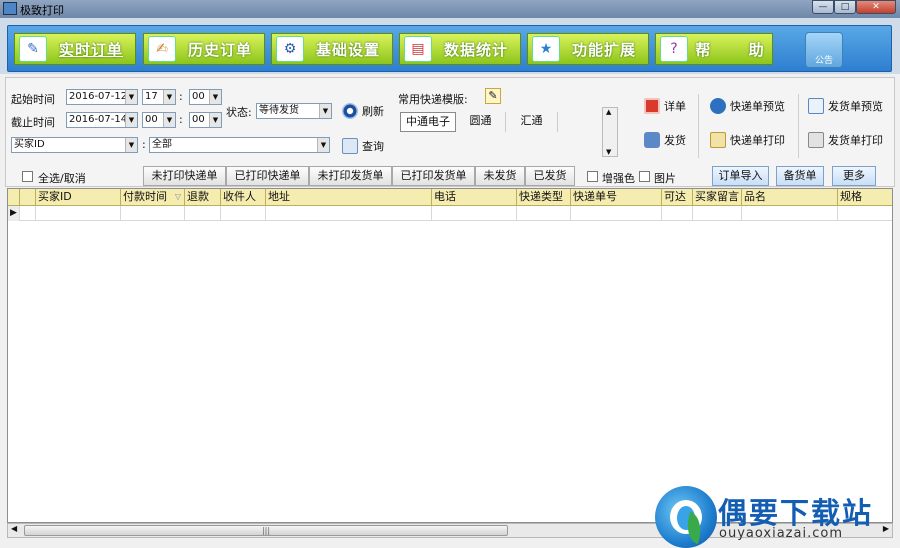 Image resolution: width=900 pixels, height=548 pixels. Describe the element at coordinates (219, 49) in the screenshot. I see `nav-label: 历史订单` at that location.